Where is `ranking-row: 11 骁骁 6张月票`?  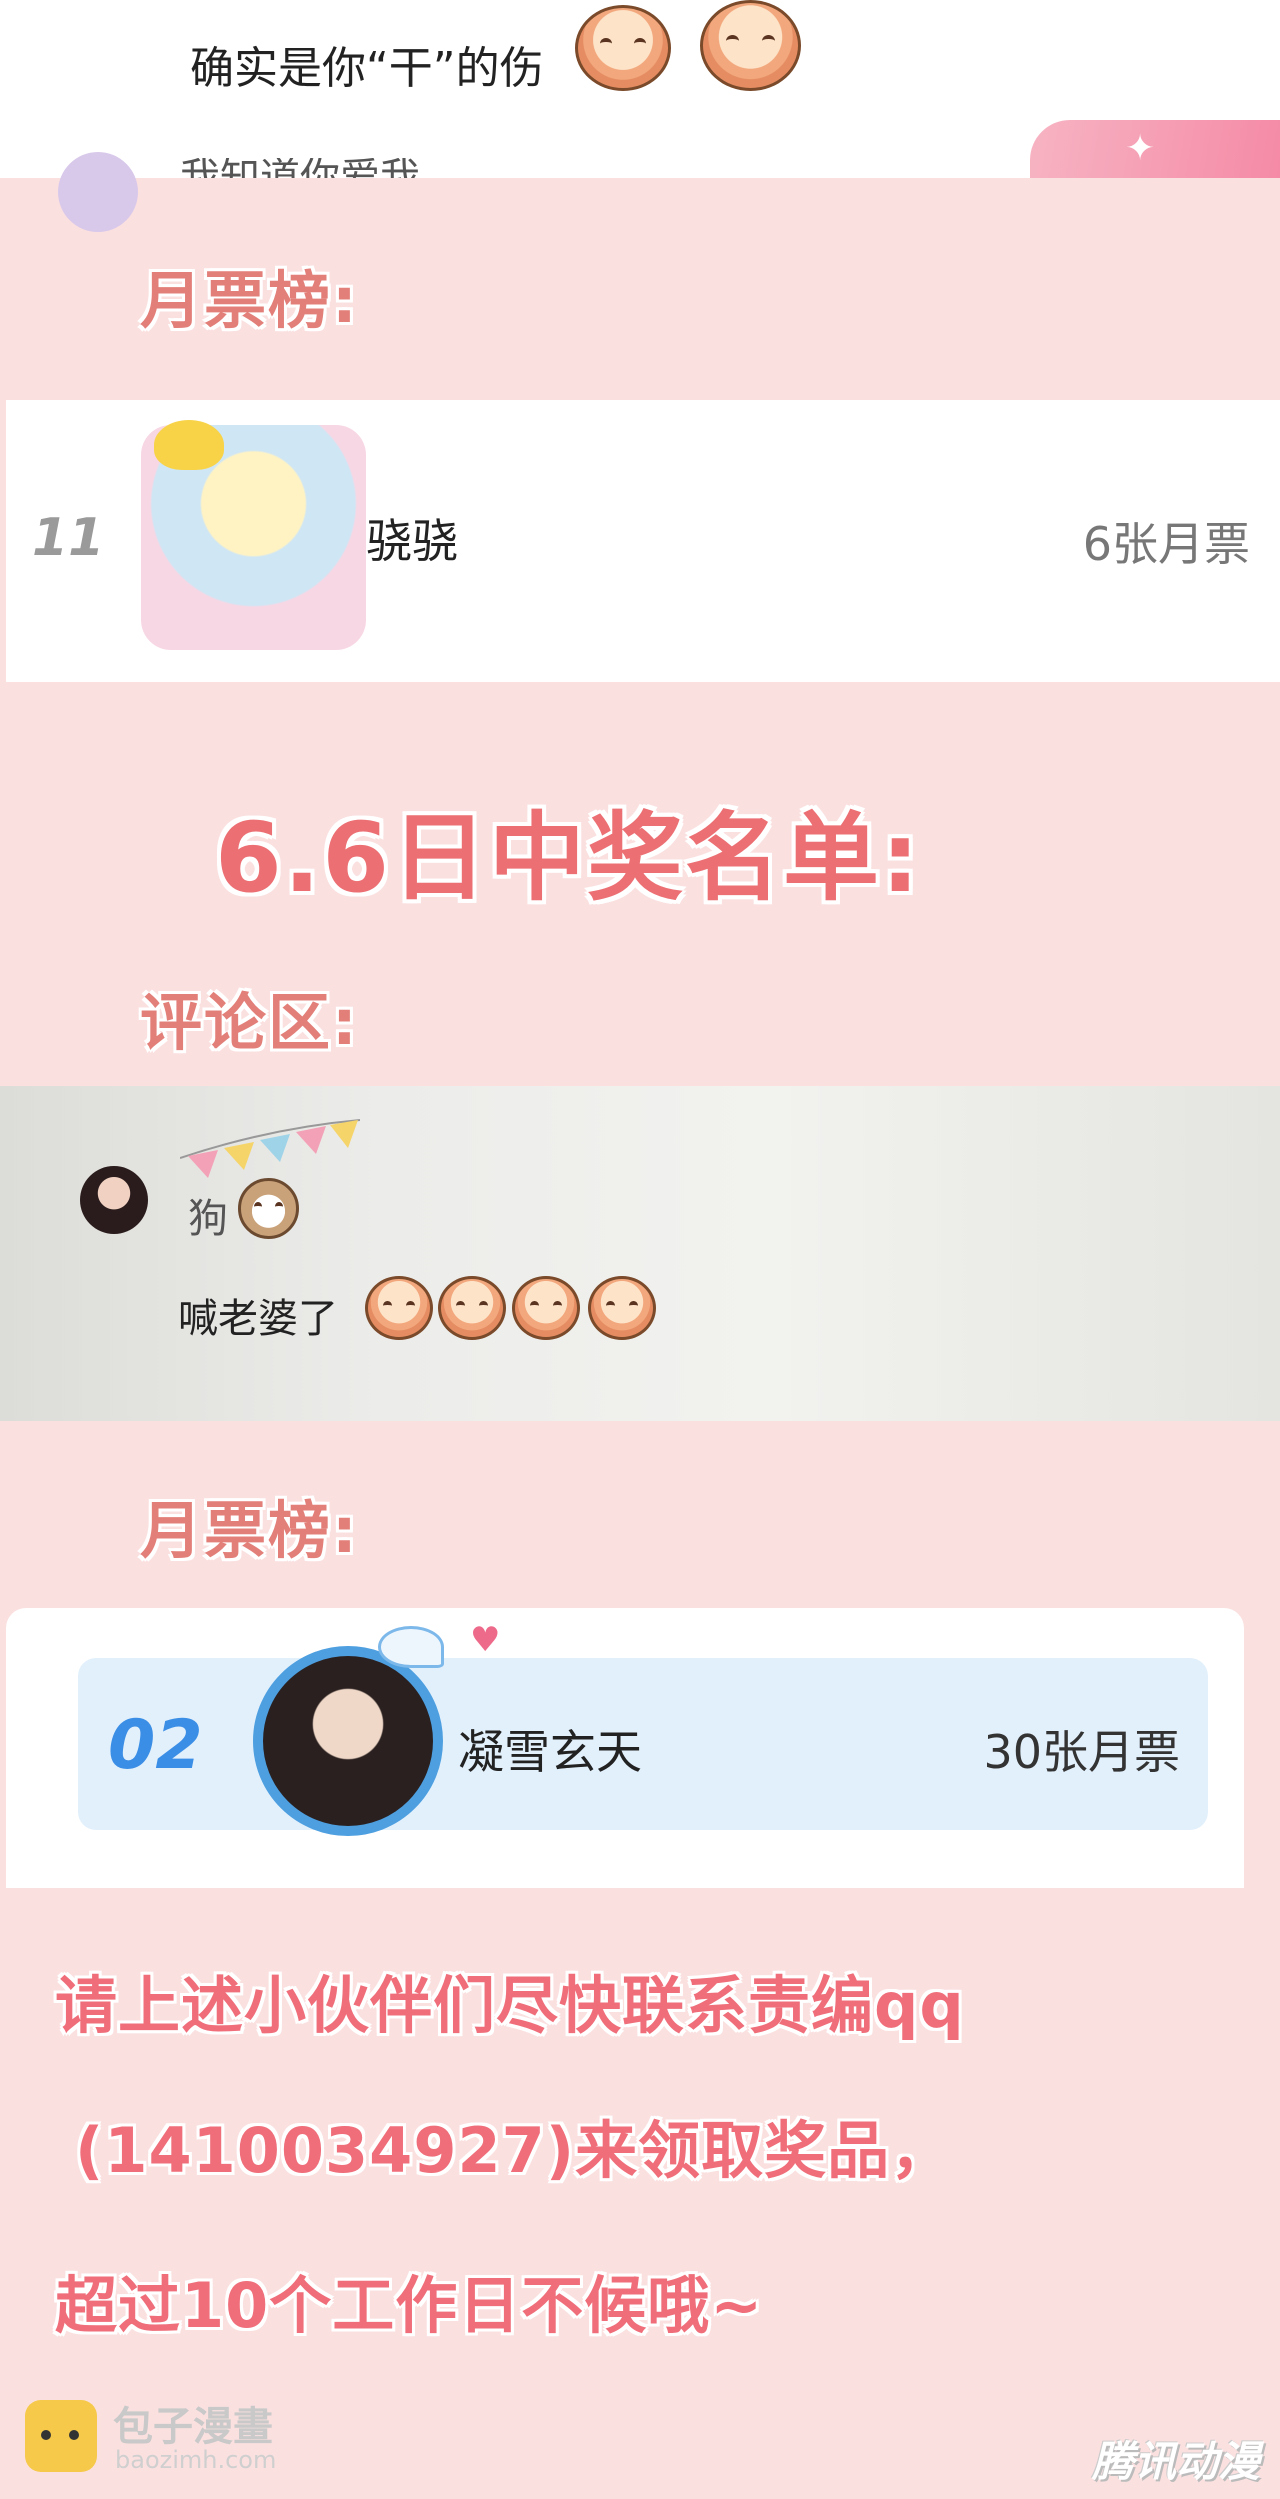 ranking-row: 11 骁骁 6张月票 is located at coordinates (643, 541).